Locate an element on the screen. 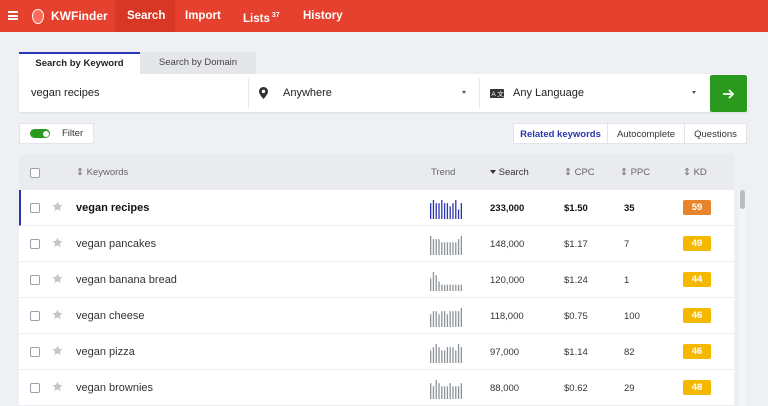 Image resolution: width=768 pixels, height=406 pixels. nav-search: Search is located at coordinates (146, 16).